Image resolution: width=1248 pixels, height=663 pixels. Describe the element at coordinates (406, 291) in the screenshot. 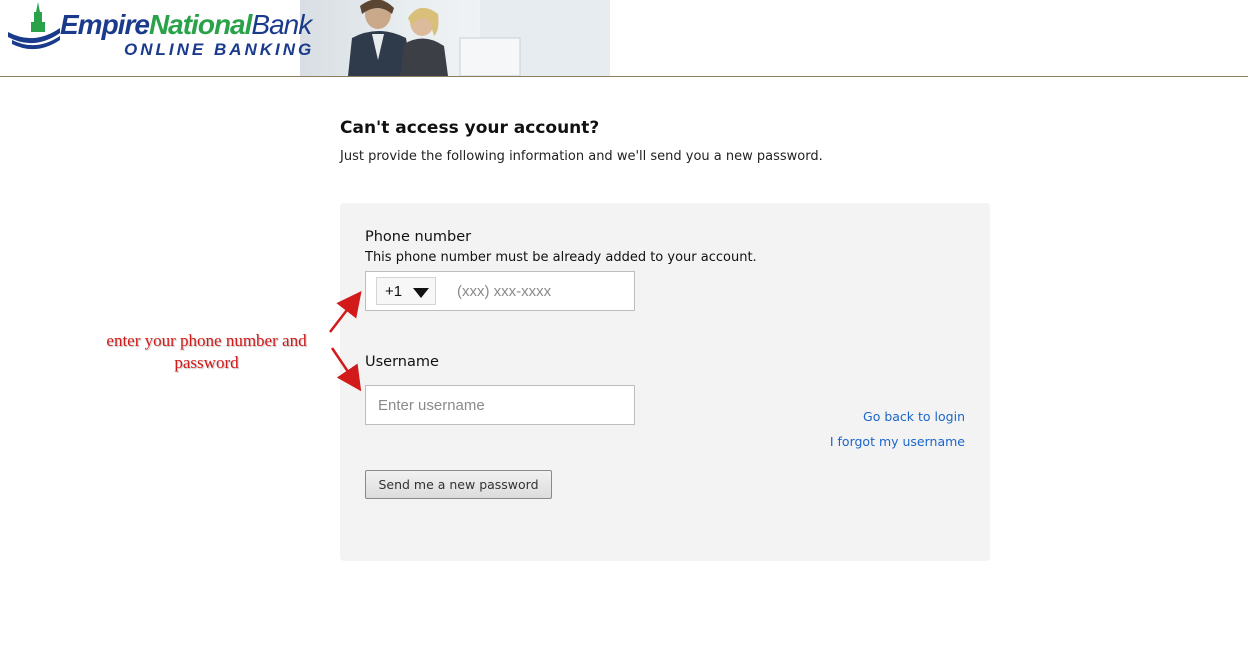

I see `country-code-select: +1` at that location.